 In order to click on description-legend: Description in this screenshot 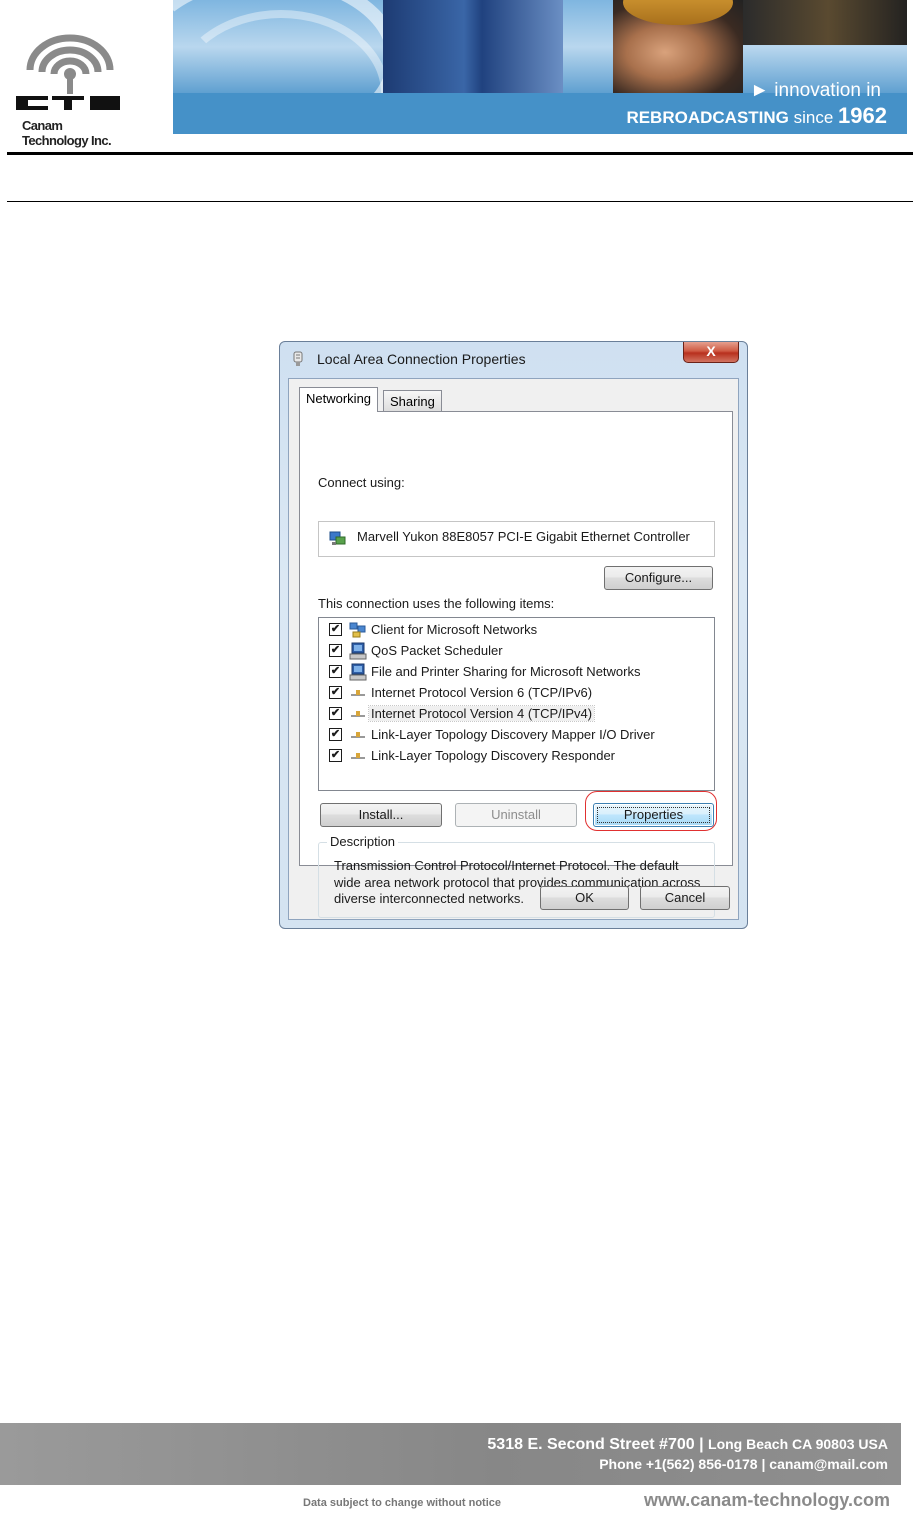, I will do `click(363, 841)`.